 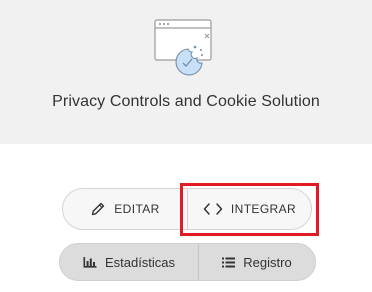 I want to click on log-button: Registro, so click(x=256, y=262).